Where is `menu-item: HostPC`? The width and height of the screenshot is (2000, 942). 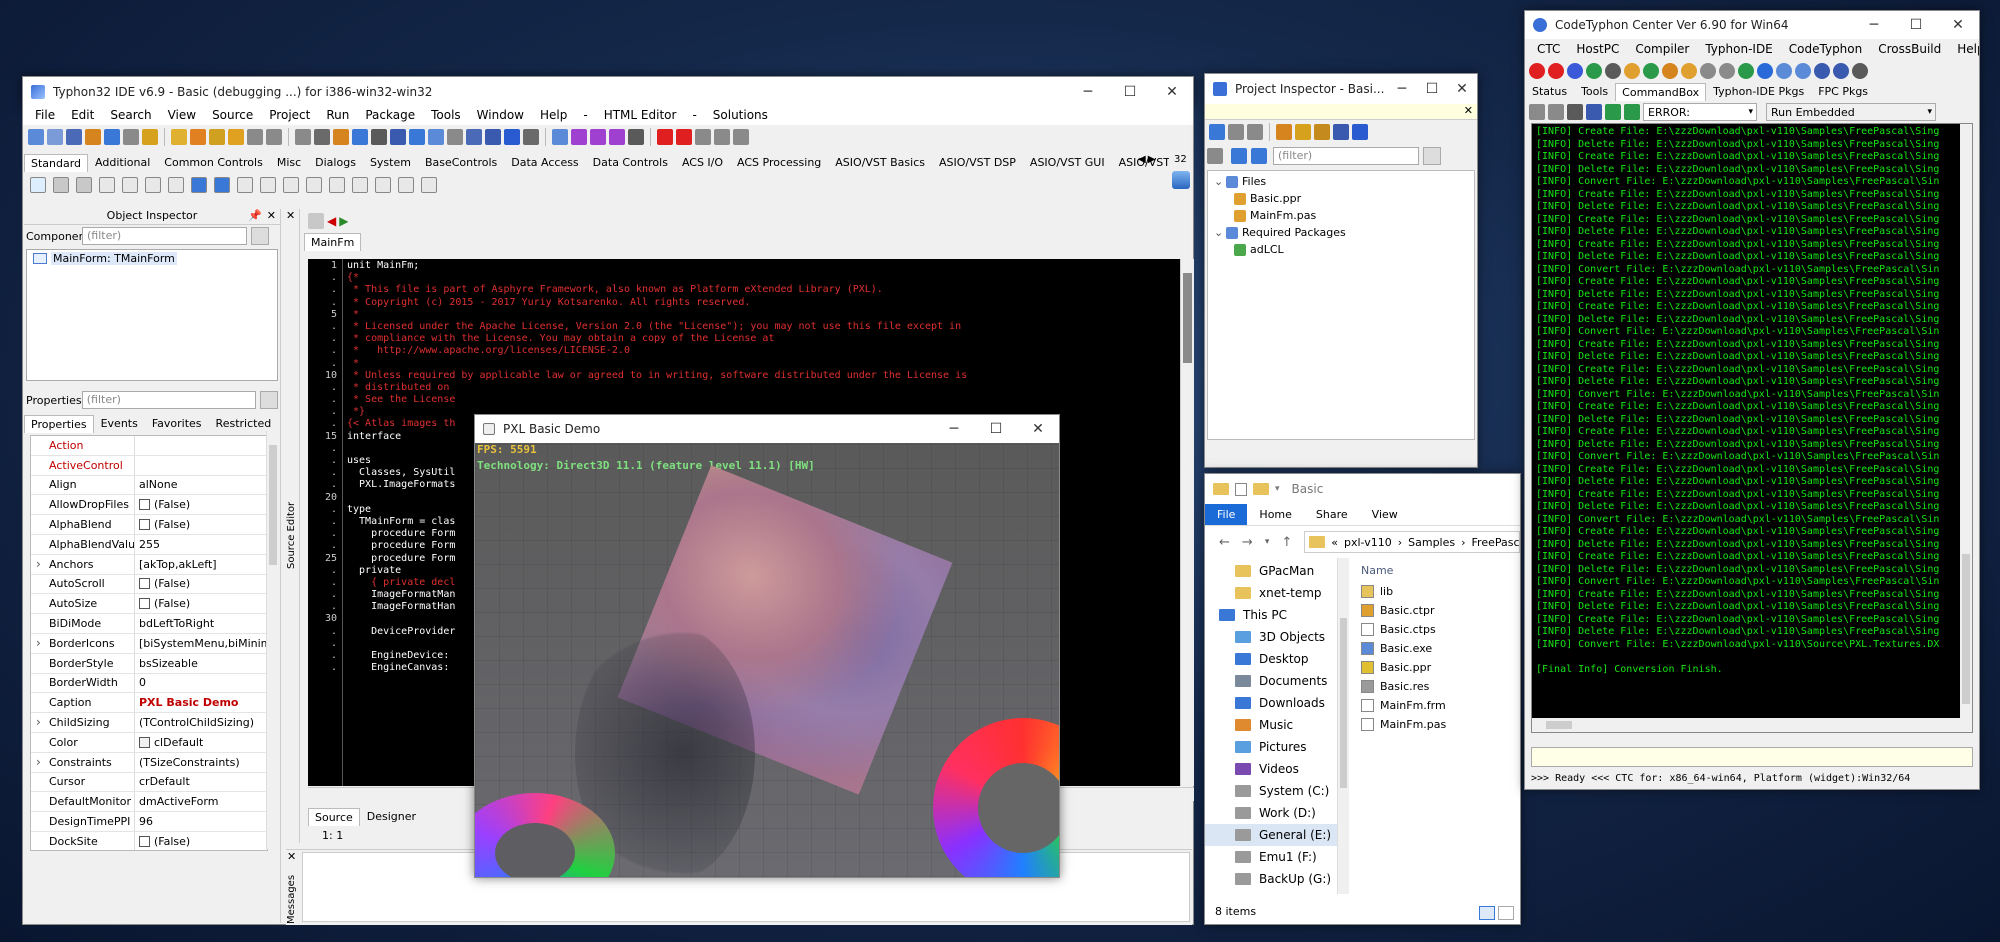
menu-item: HostPC is located at coordinates (1597, 49).